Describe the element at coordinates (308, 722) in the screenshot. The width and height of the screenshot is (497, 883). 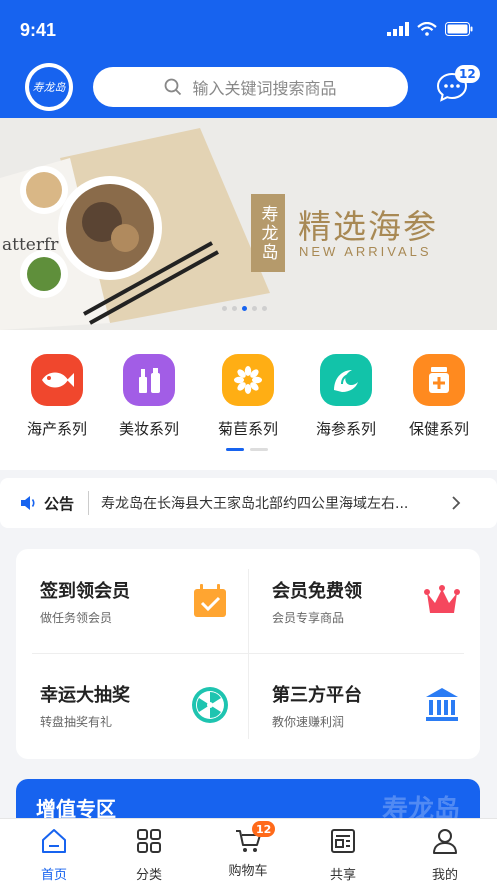
I see `cell-subtitle: 教你速赚利润` at that location.